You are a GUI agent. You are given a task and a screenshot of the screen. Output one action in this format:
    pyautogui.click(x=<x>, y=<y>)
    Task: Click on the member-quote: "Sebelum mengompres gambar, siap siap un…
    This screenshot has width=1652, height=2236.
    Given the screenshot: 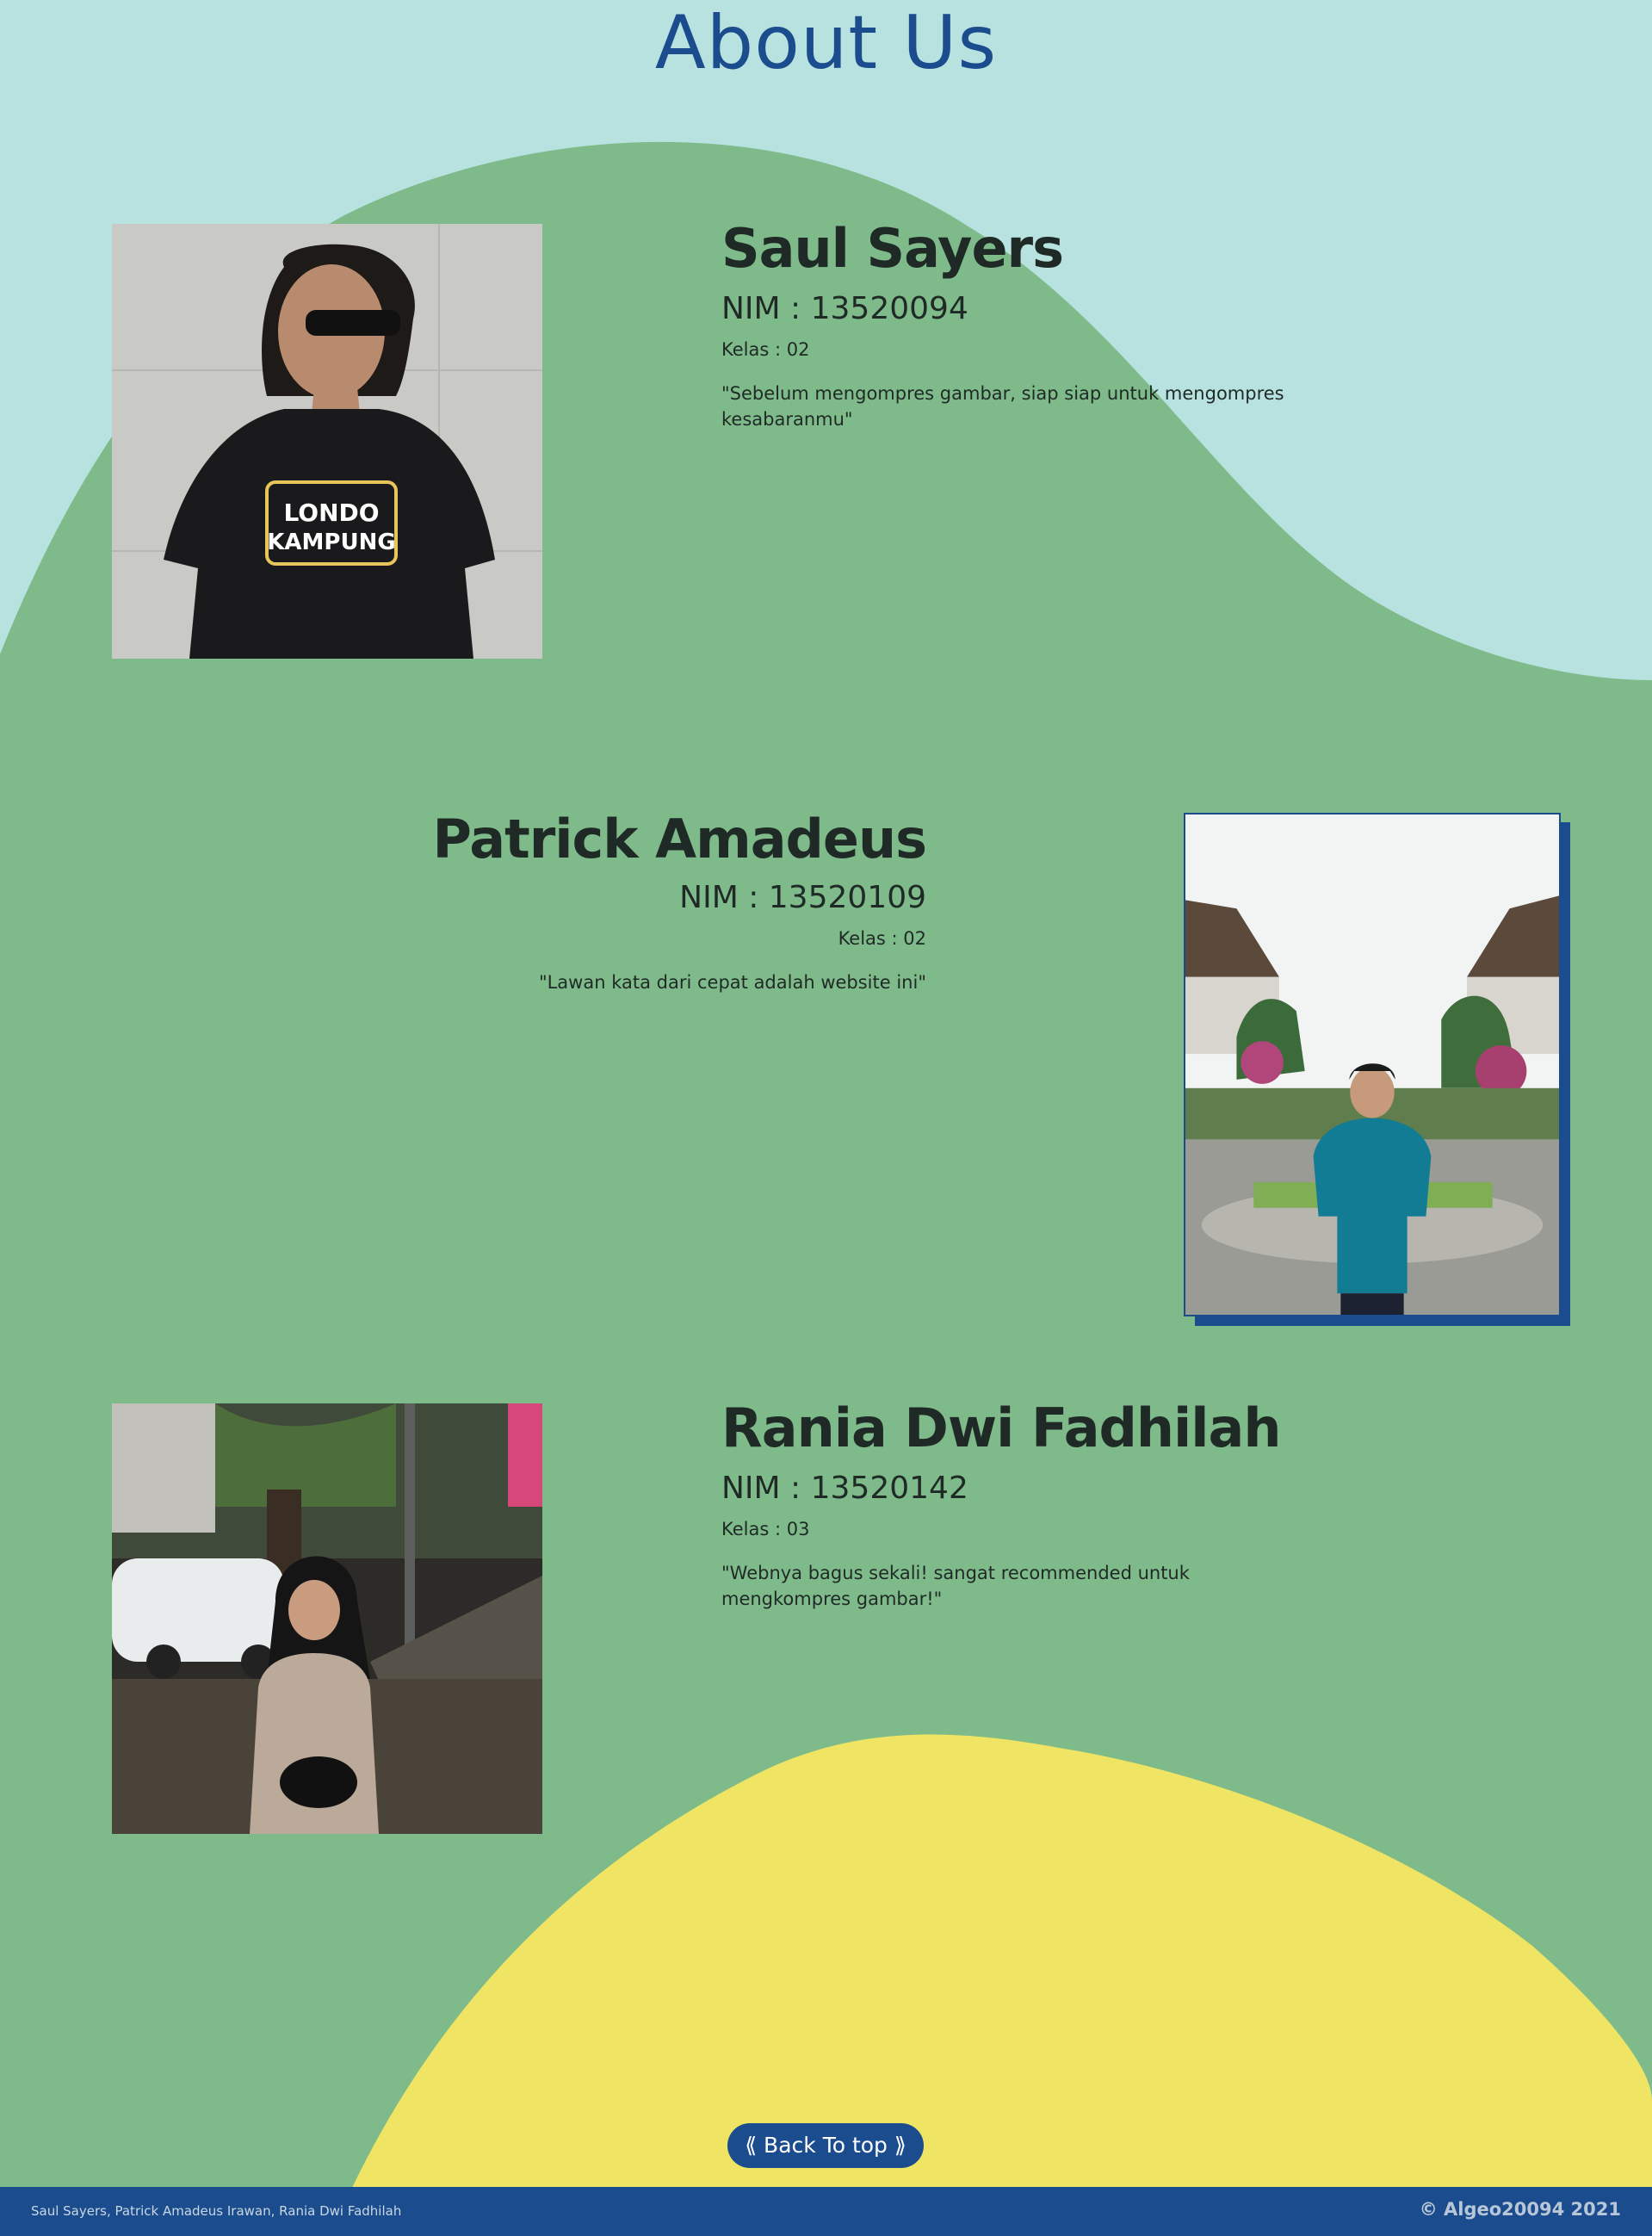 What is the action you would take?
    pyautogui.click(x=1003, y=406)
    